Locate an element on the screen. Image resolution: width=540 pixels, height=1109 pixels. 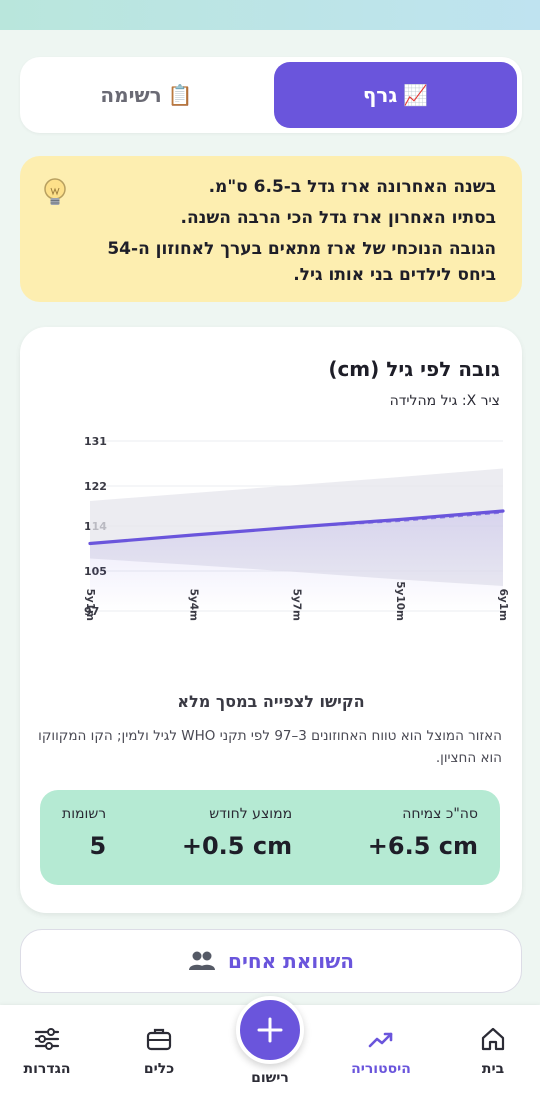
nav-item-settings: הגדרות is located at coordinates (47, 1051).